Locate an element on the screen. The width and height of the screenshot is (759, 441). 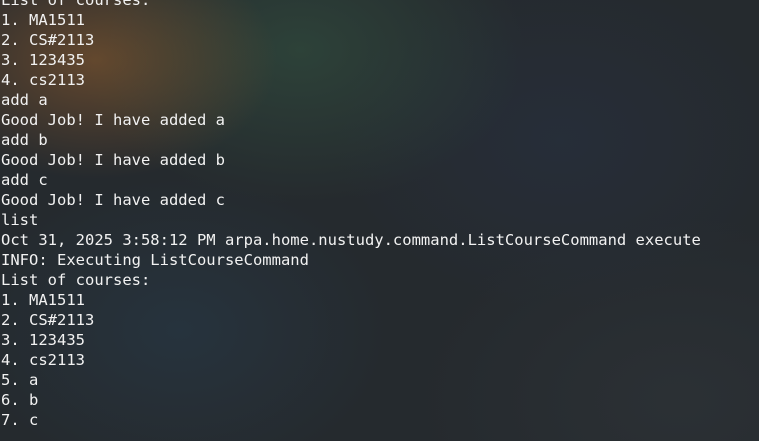
terminal-line: Good Job! I have added a is located at coordinates (113, 120).